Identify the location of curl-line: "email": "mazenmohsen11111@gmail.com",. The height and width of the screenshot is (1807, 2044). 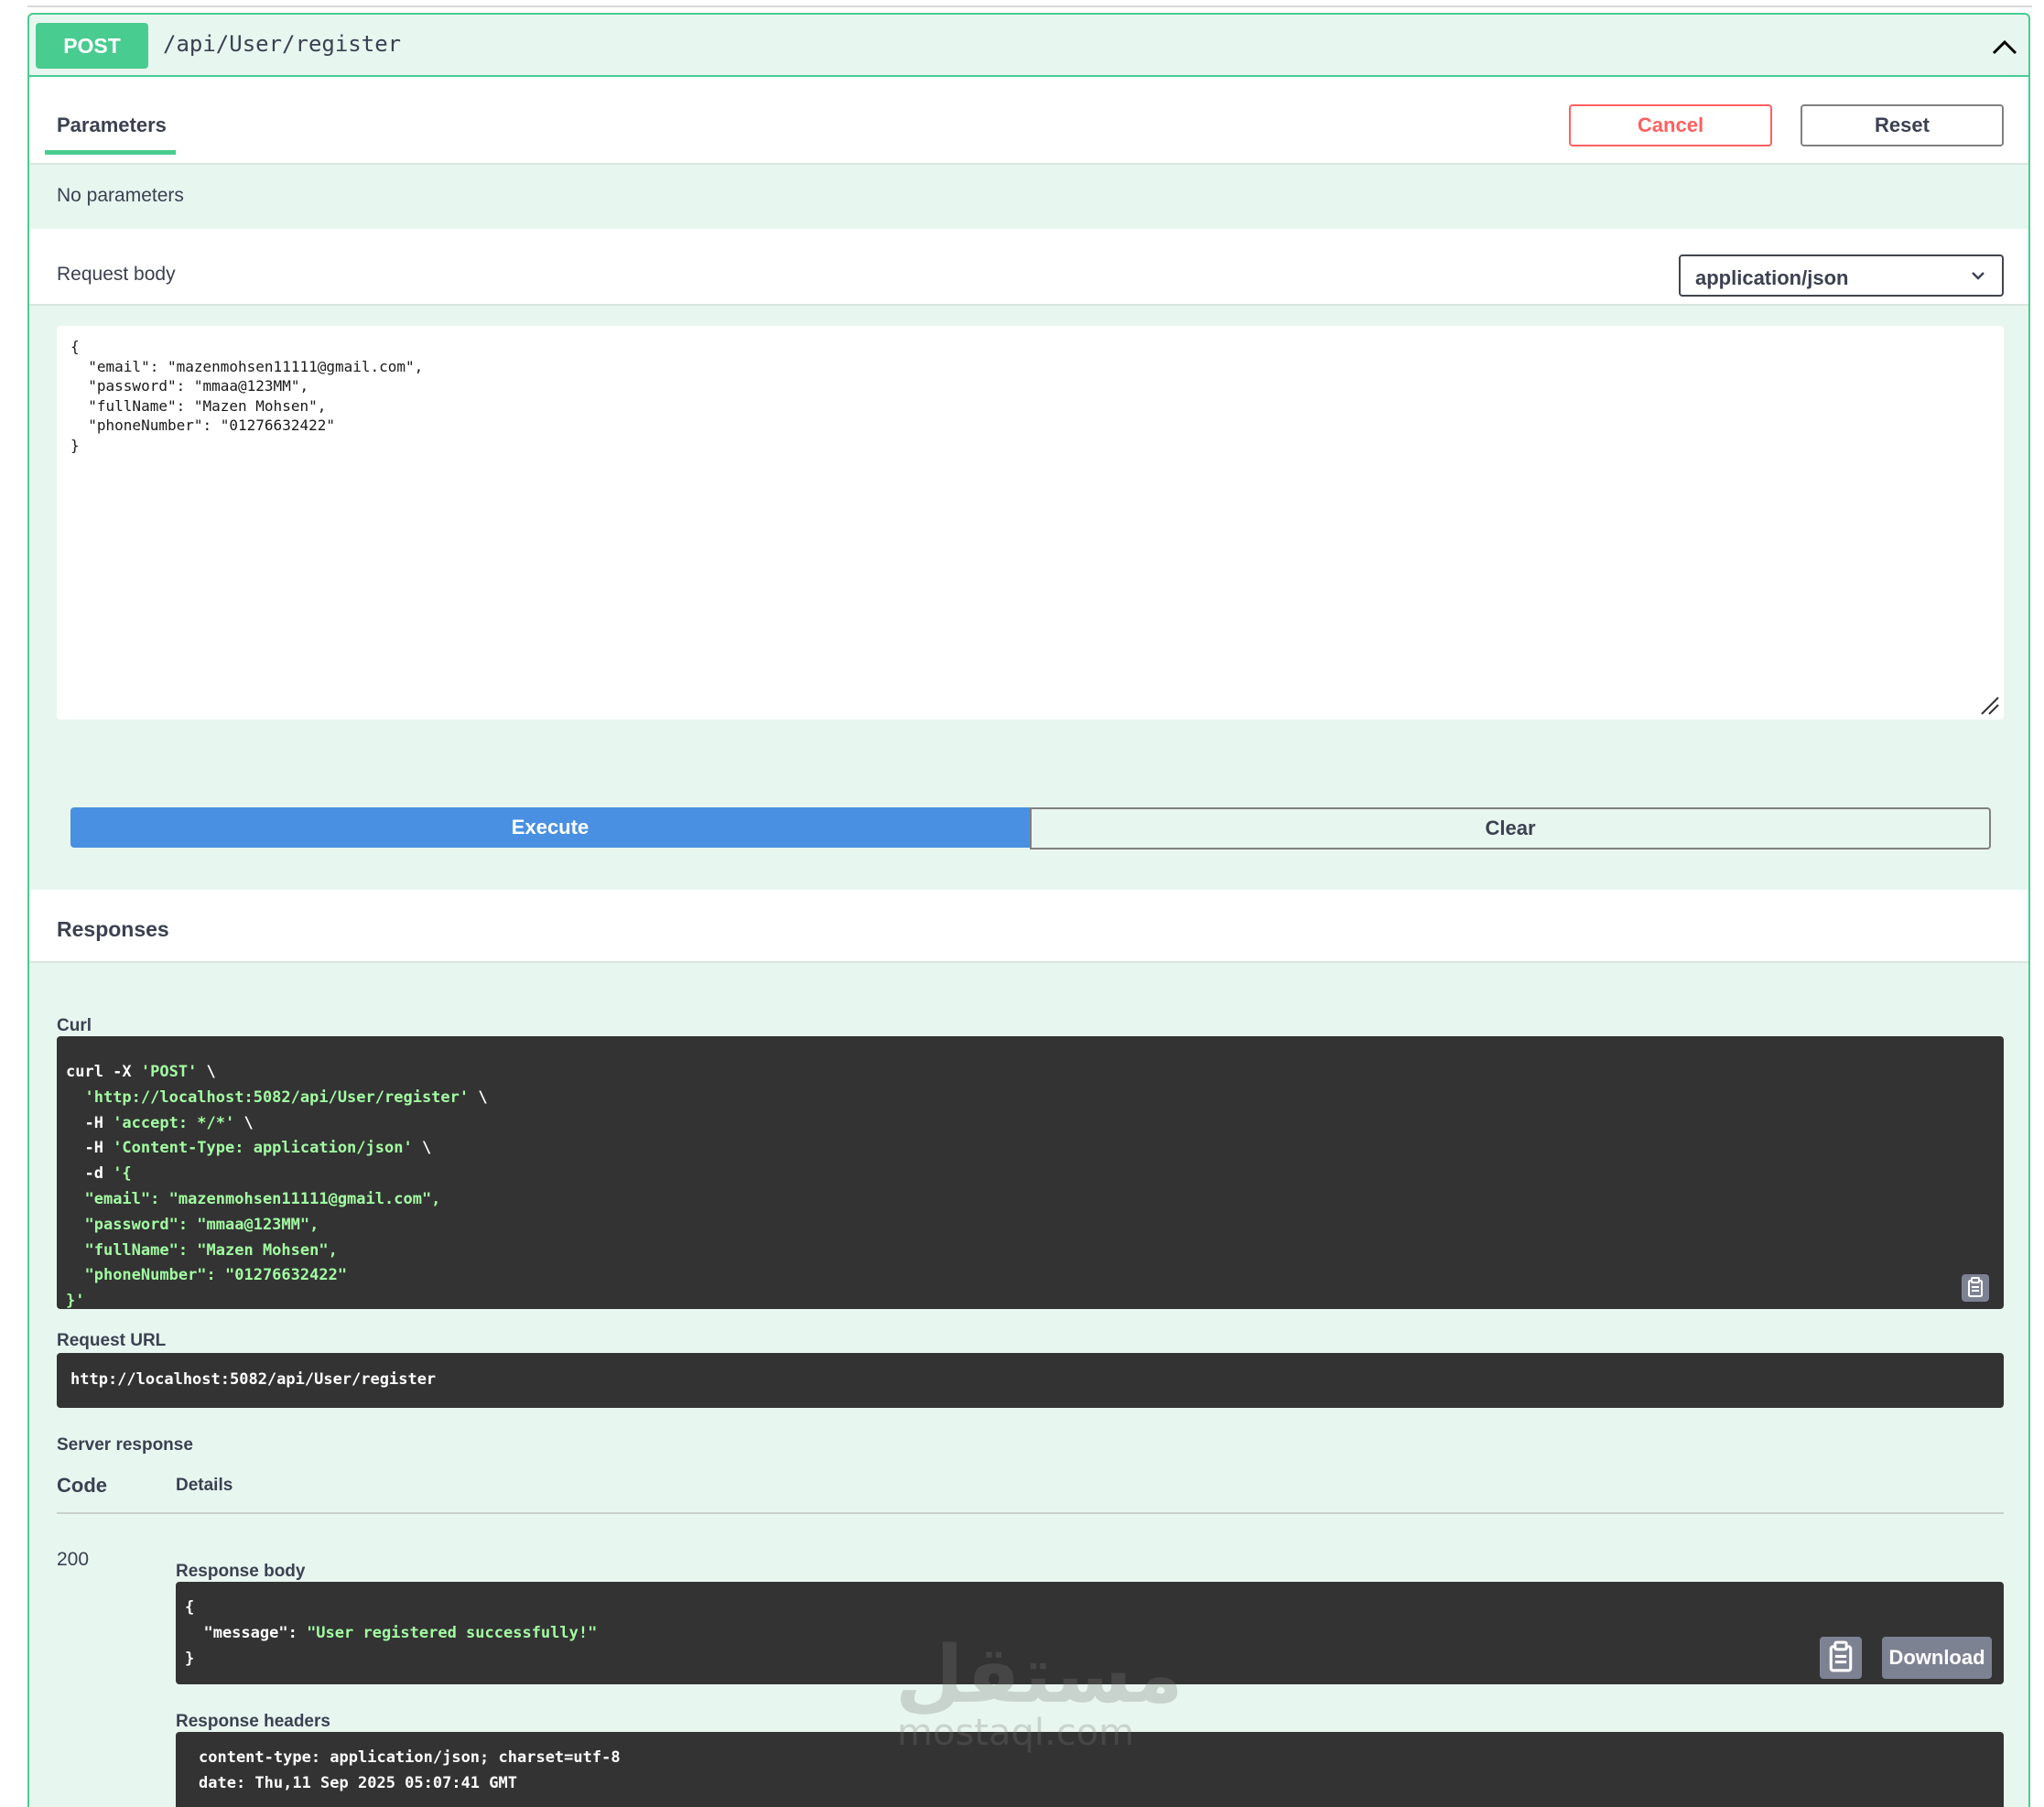
(253, 1199).